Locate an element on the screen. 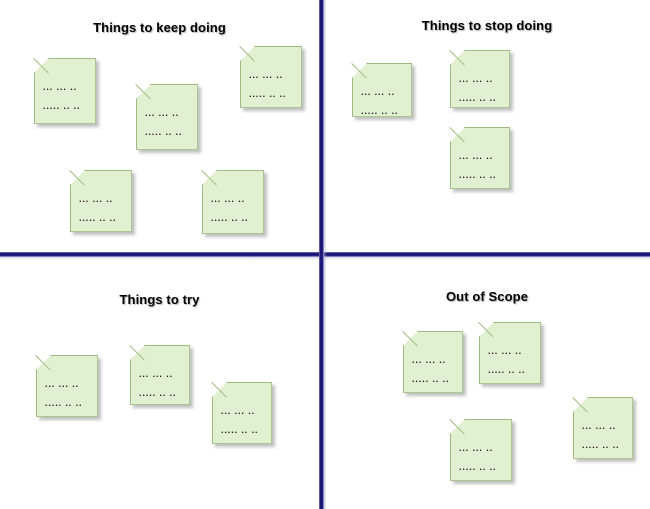 This screenshot has height=509, width=650. vertical-divider is located at coordinates (323, 254).